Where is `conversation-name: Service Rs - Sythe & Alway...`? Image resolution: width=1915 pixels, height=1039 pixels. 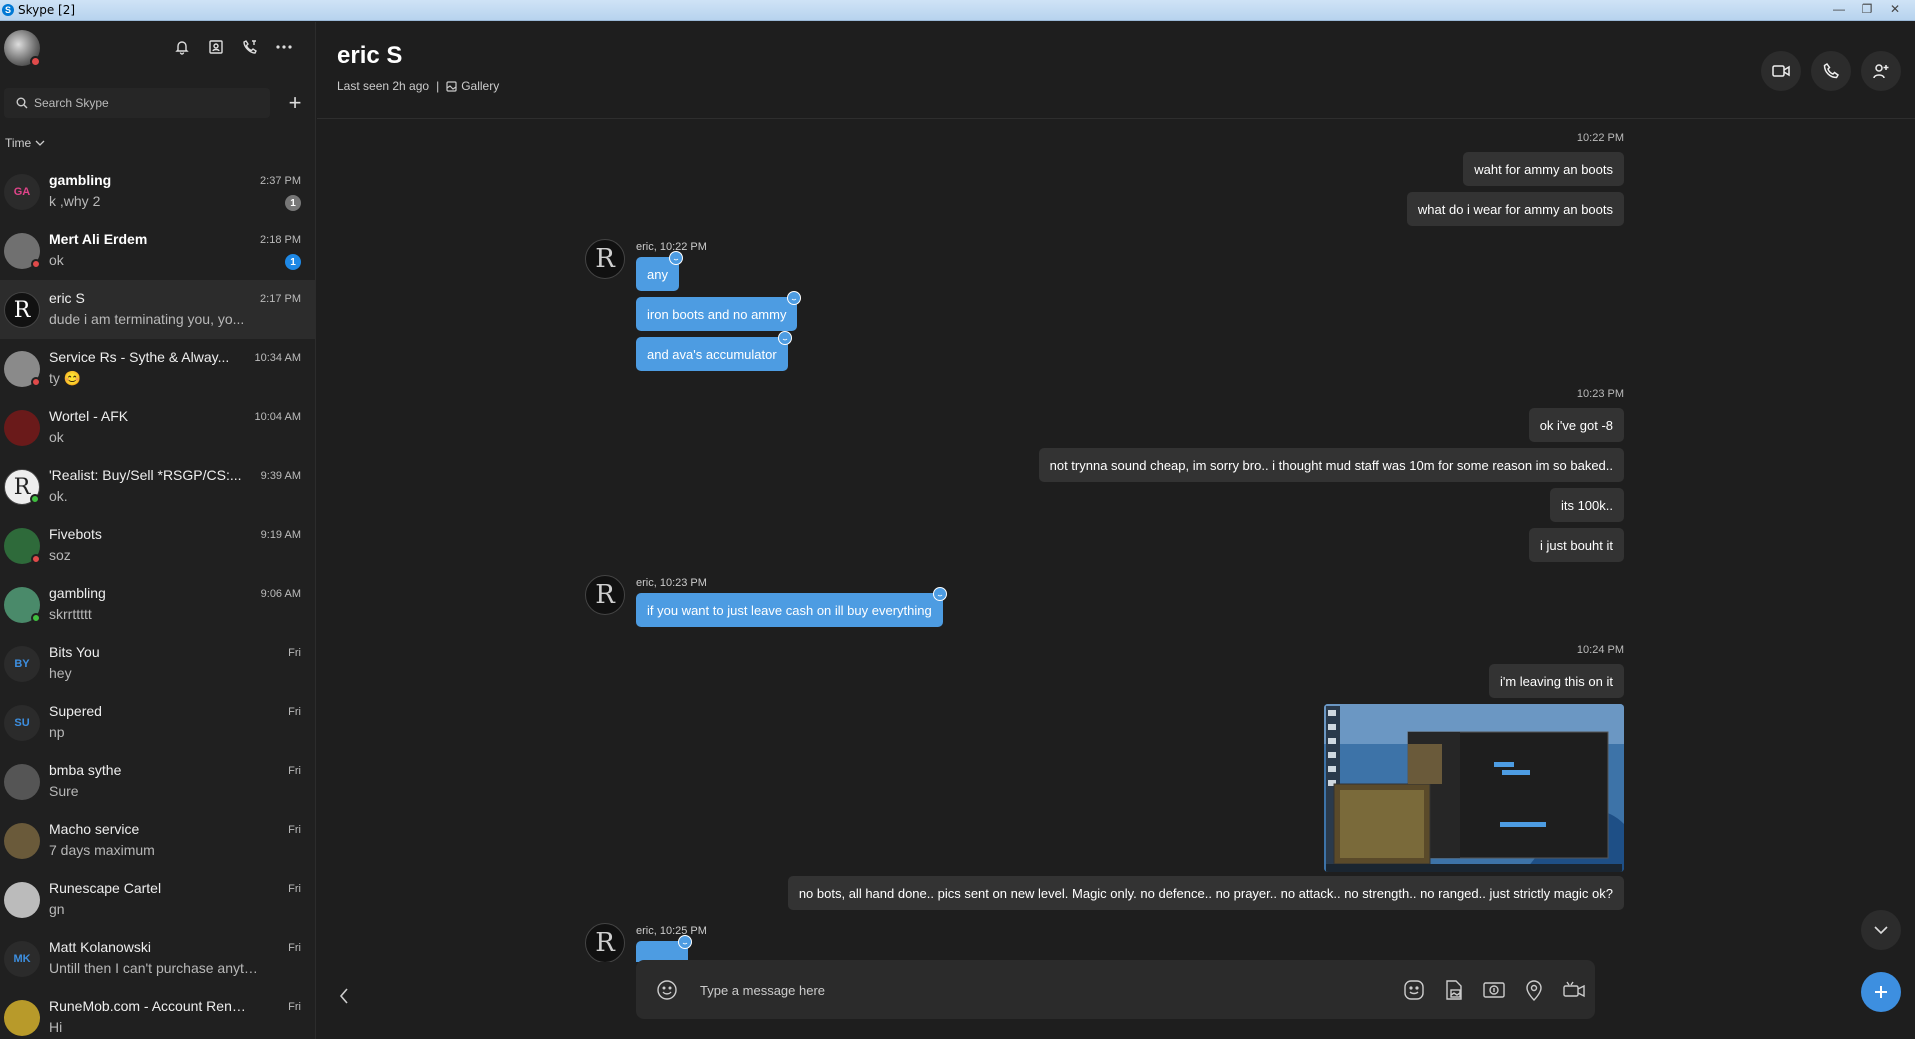
conversation-name: Service Rs - Sythe & Alway... is located at coordinates (139, 357).